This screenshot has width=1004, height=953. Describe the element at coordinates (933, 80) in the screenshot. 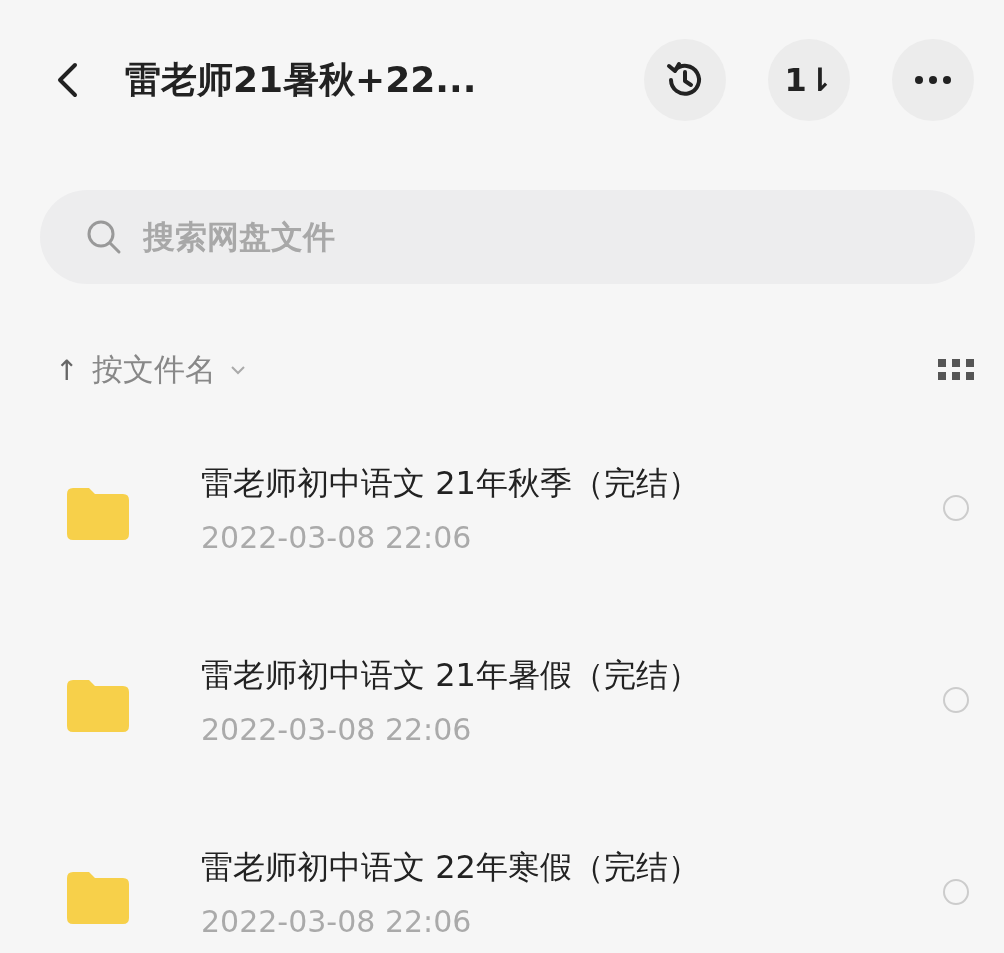

I see `more-icon` at that location.